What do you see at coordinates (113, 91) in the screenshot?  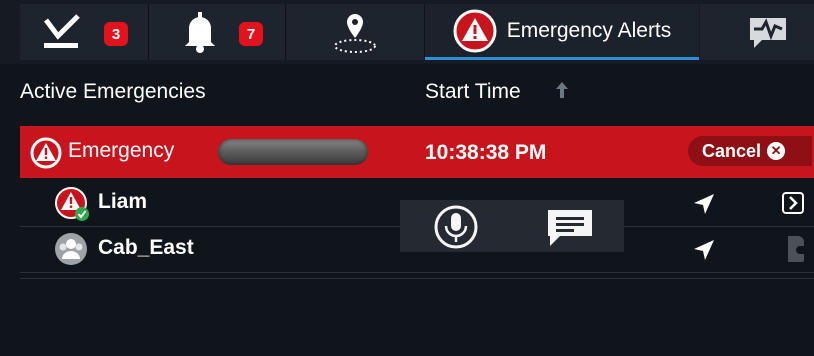 I see `active-emergencies-header: Active Emergencies` at bounding box center [113, 91].